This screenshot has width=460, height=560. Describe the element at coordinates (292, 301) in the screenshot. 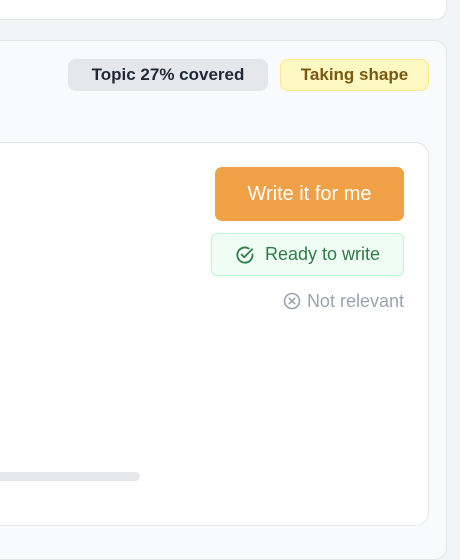

I see `x-circle-icon` at that location.